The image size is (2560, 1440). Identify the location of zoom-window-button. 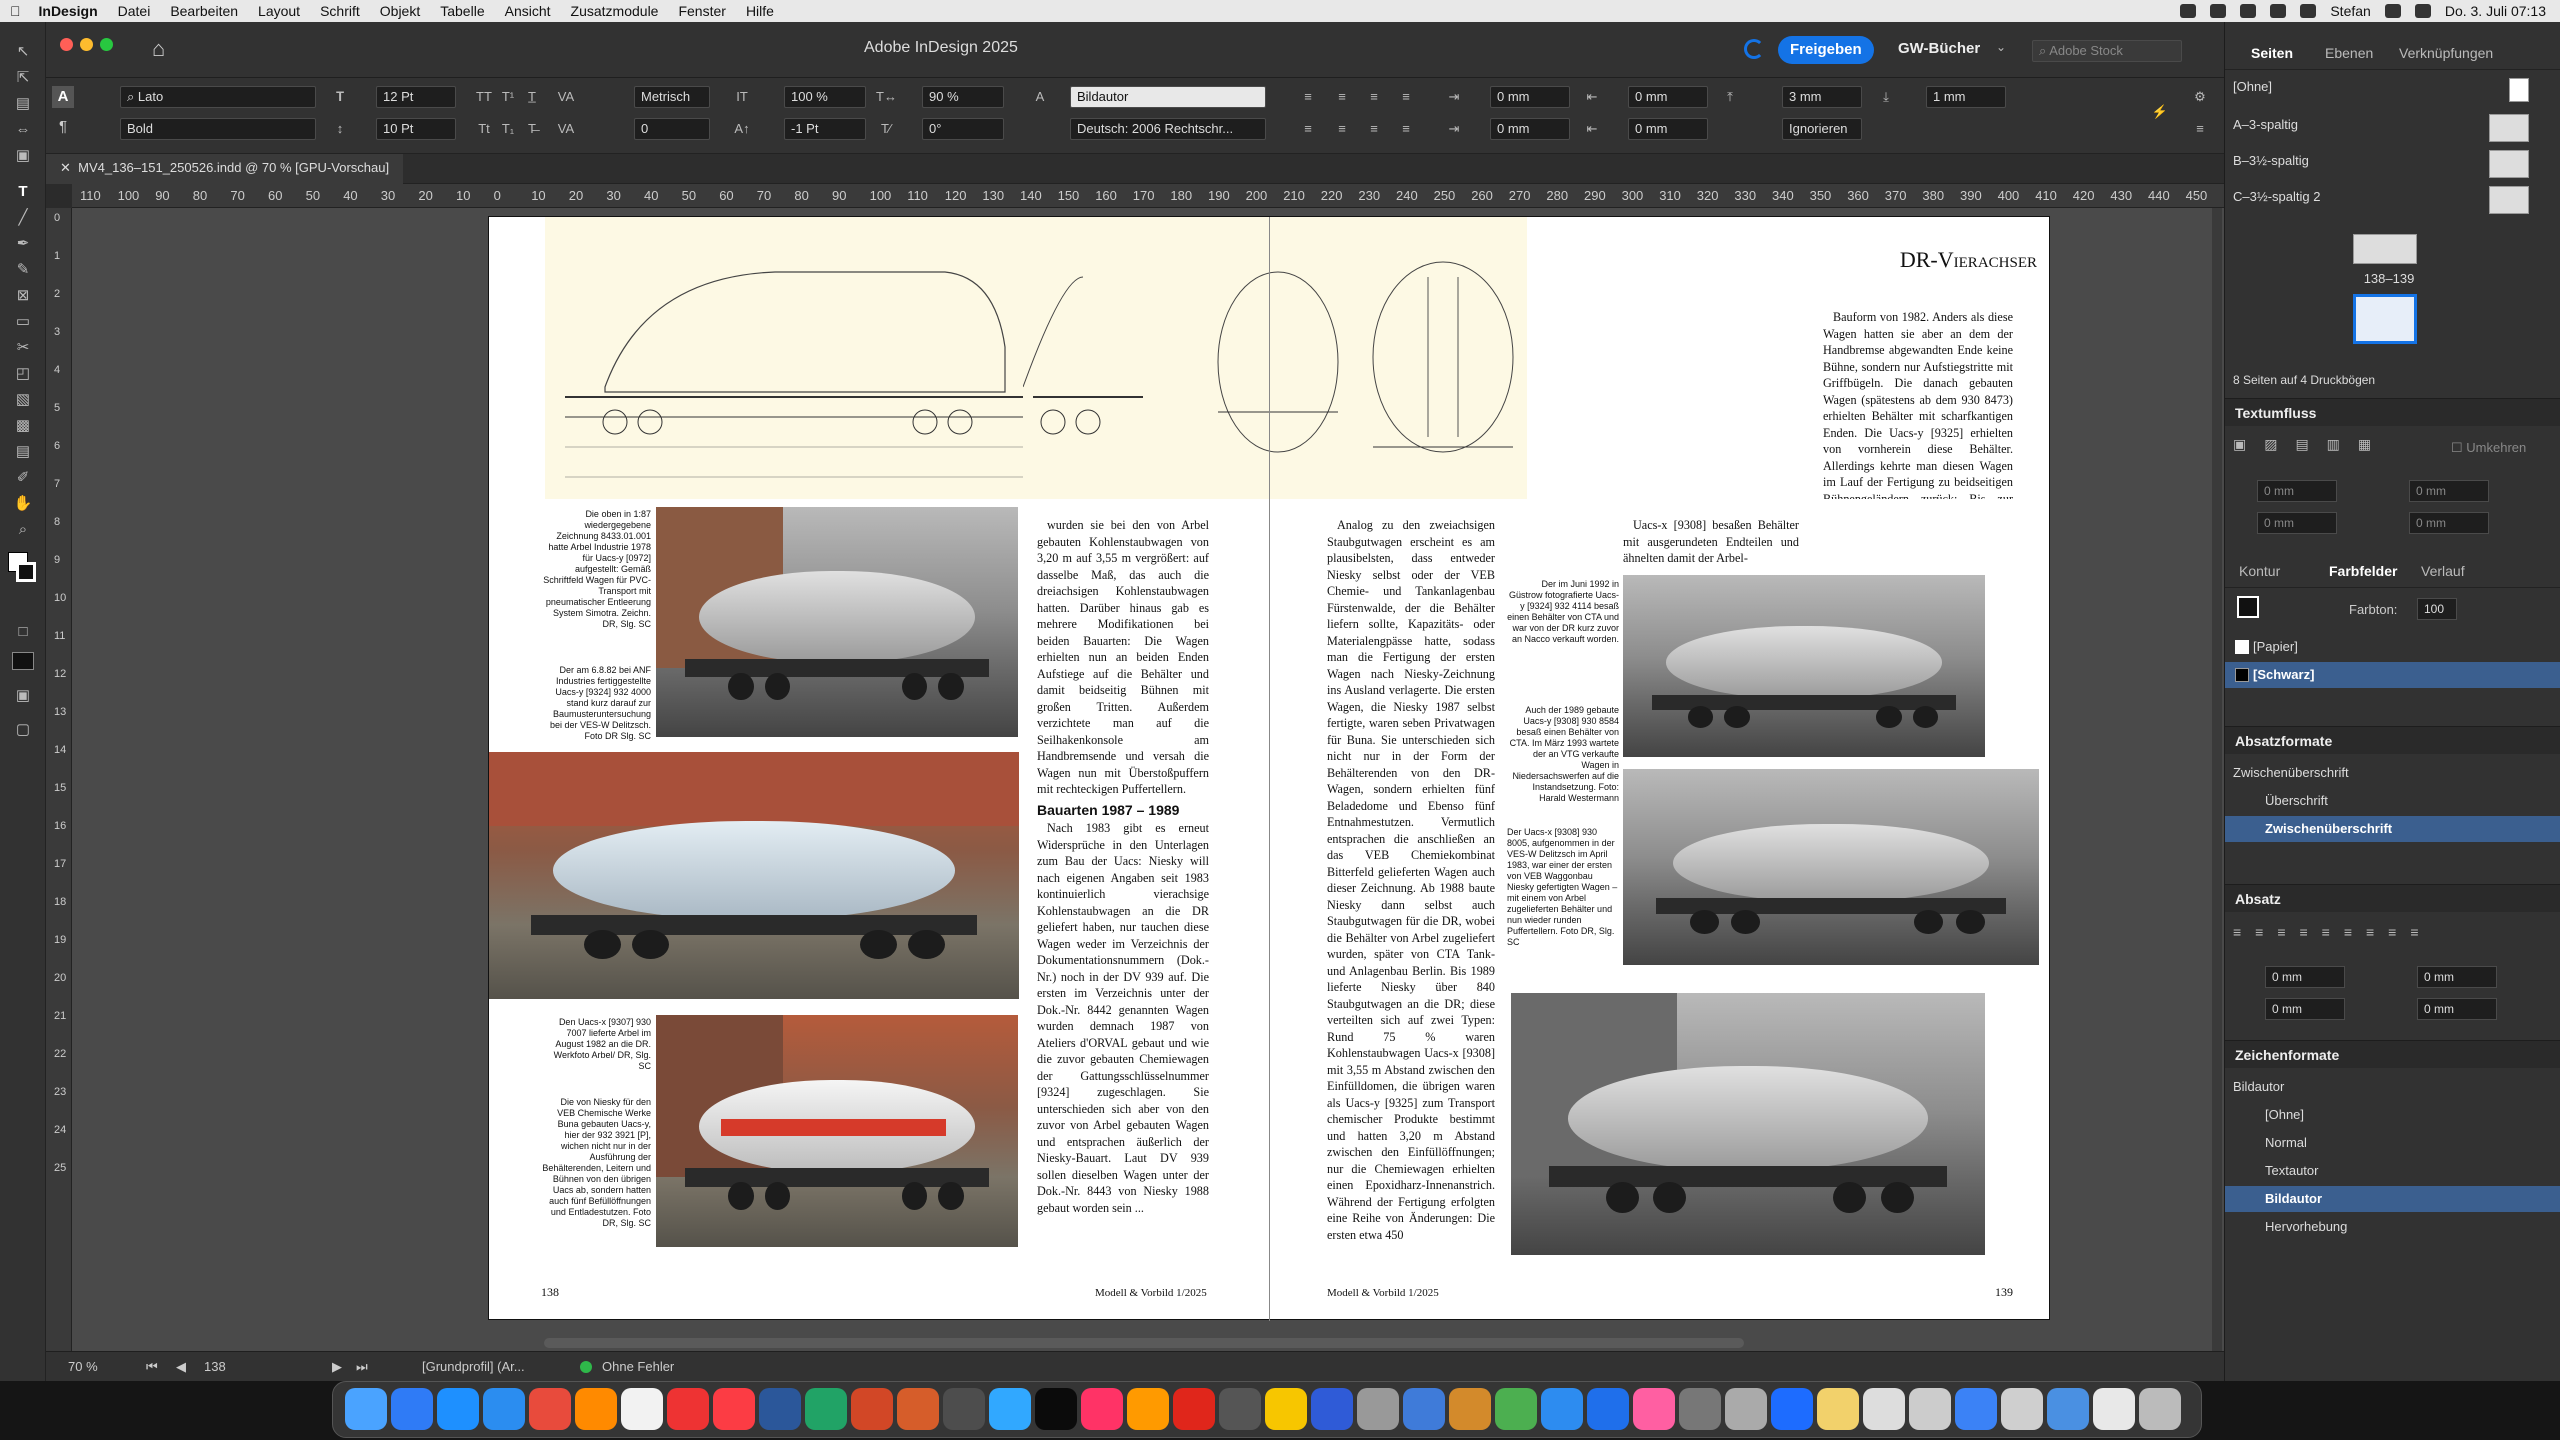
(106, 44).